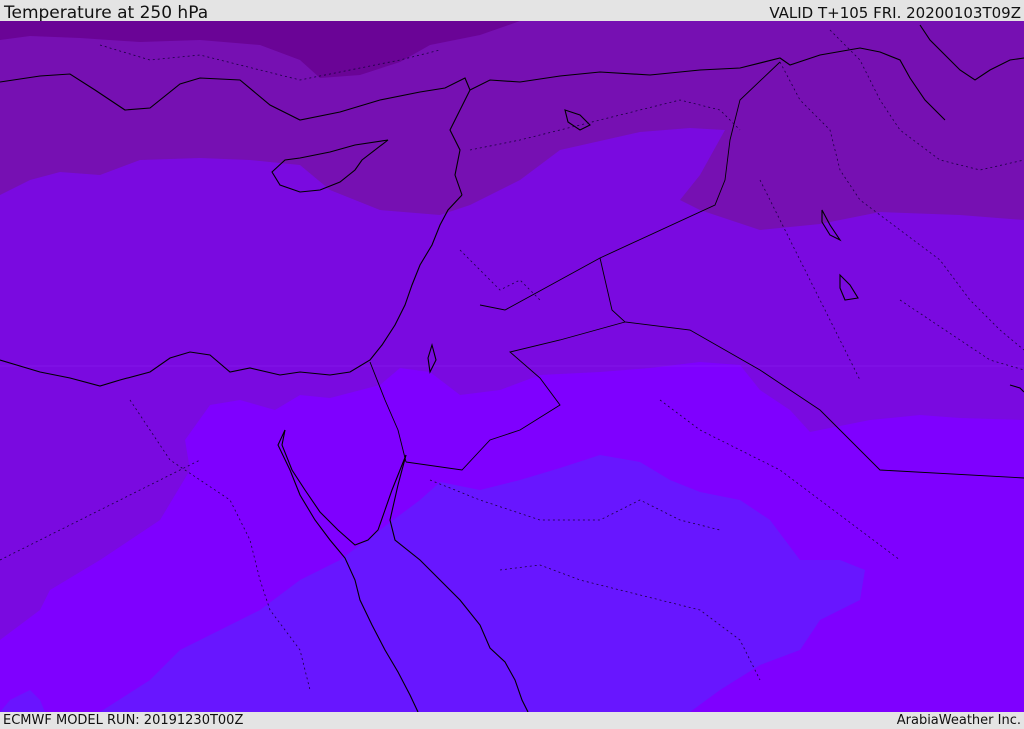 The height and width of the screenshot is (729, 1024). What do you see at coordinates (106, 13) in the screenshot?
I see `map-title: Temperature at 250 hPa` at bounding box center [106, 13].